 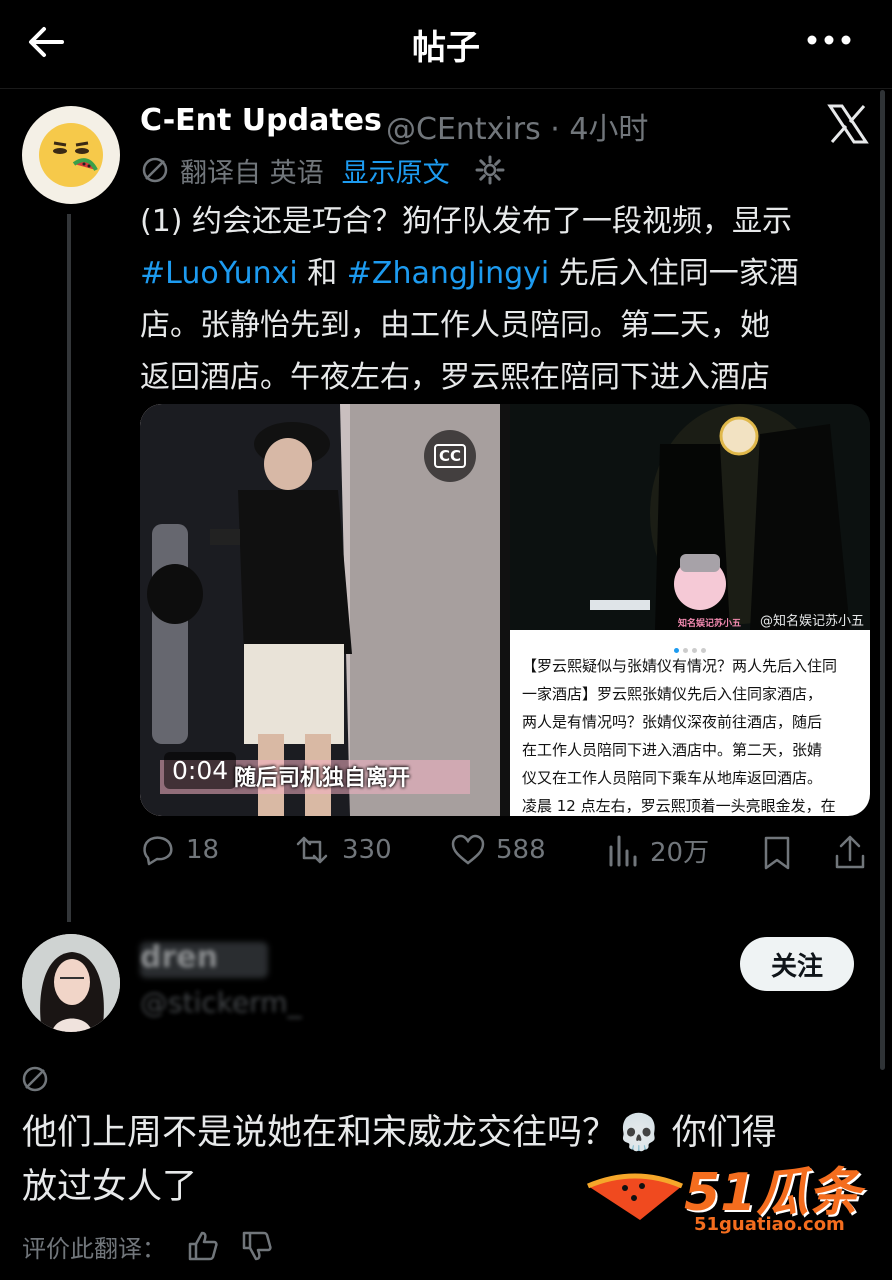 I want to click on cc-label: CC, so click(x=450, y=456).